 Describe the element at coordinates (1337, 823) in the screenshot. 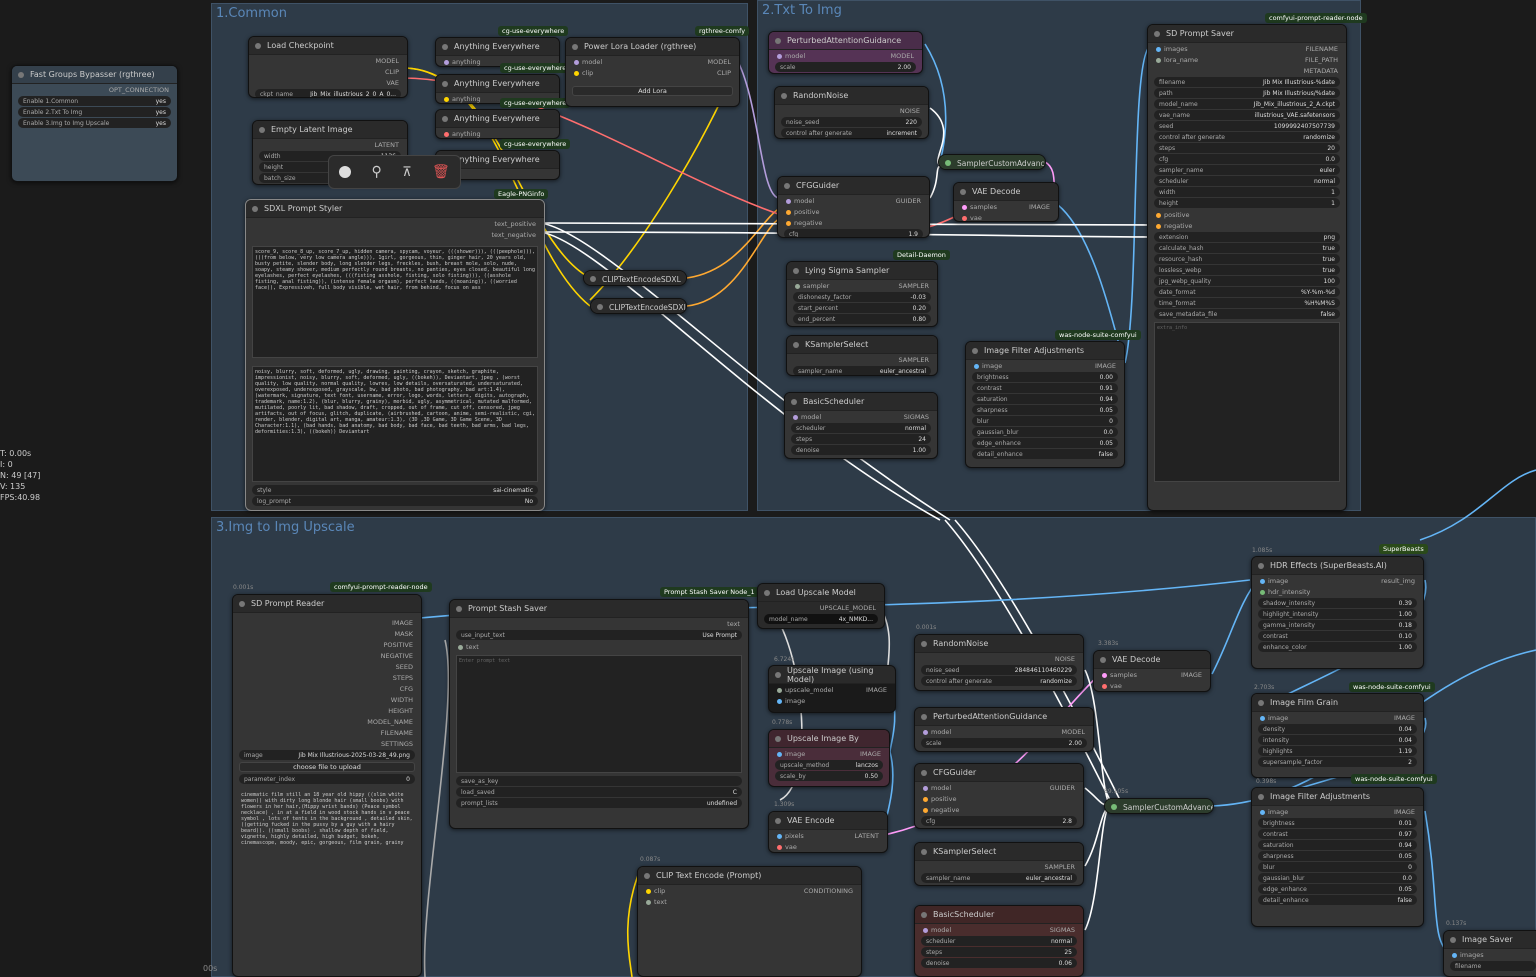

I see `brightness-widget: brightness 0.01` at that location.